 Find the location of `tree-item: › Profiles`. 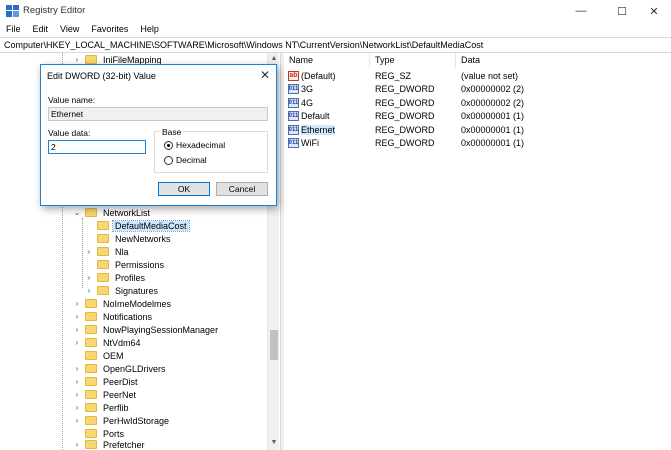

tree-item: › Profiles is located at coordinates (115, 277).